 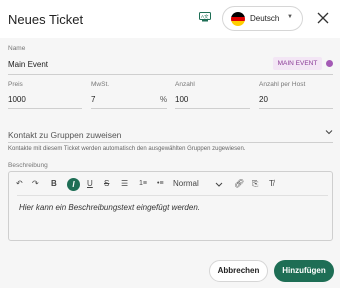 What do you see at coordinates (170, 142) in the screenshot?
I see `group-underline` at bounding box center [170, 142].